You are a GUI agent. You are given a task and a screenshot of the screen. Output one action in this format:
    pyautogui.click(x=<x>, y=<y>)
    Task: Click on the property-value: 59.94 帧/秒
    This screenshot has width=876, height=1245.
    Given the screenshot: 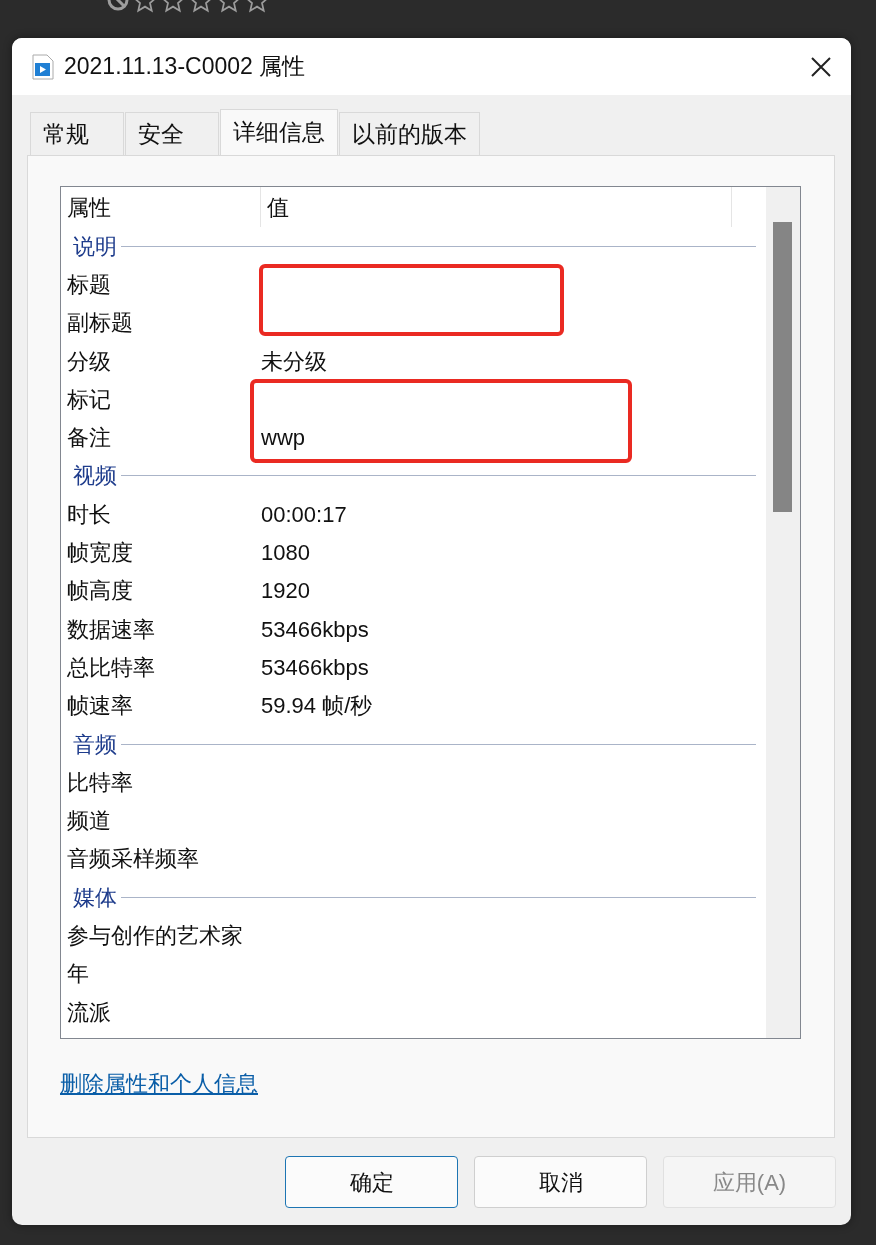 What is the action you would take?
    pyautogui.click(x=317, y=706)
    